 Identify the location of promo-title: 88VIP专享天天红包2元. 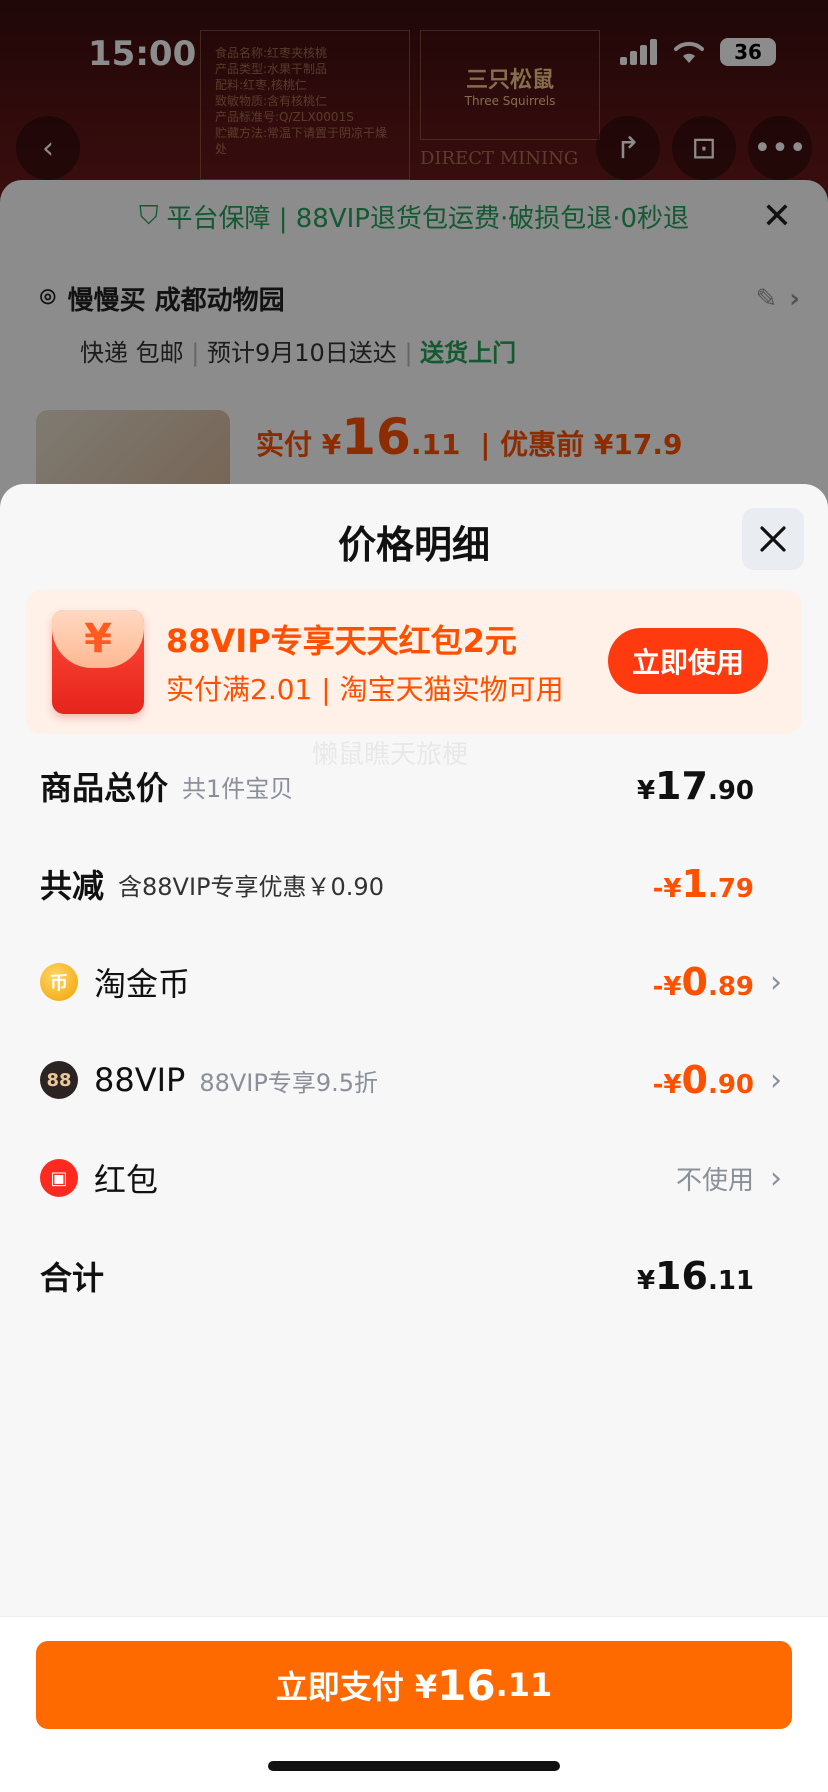
(341, 641).